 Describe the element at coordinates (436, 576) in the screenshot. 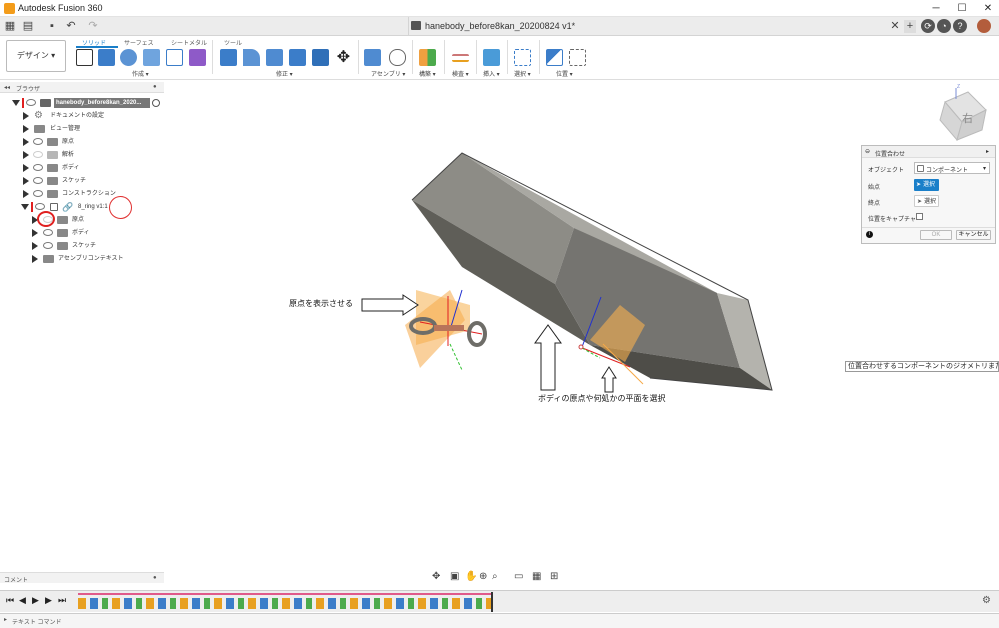

I see `orbit-icon: ✥` at that location.